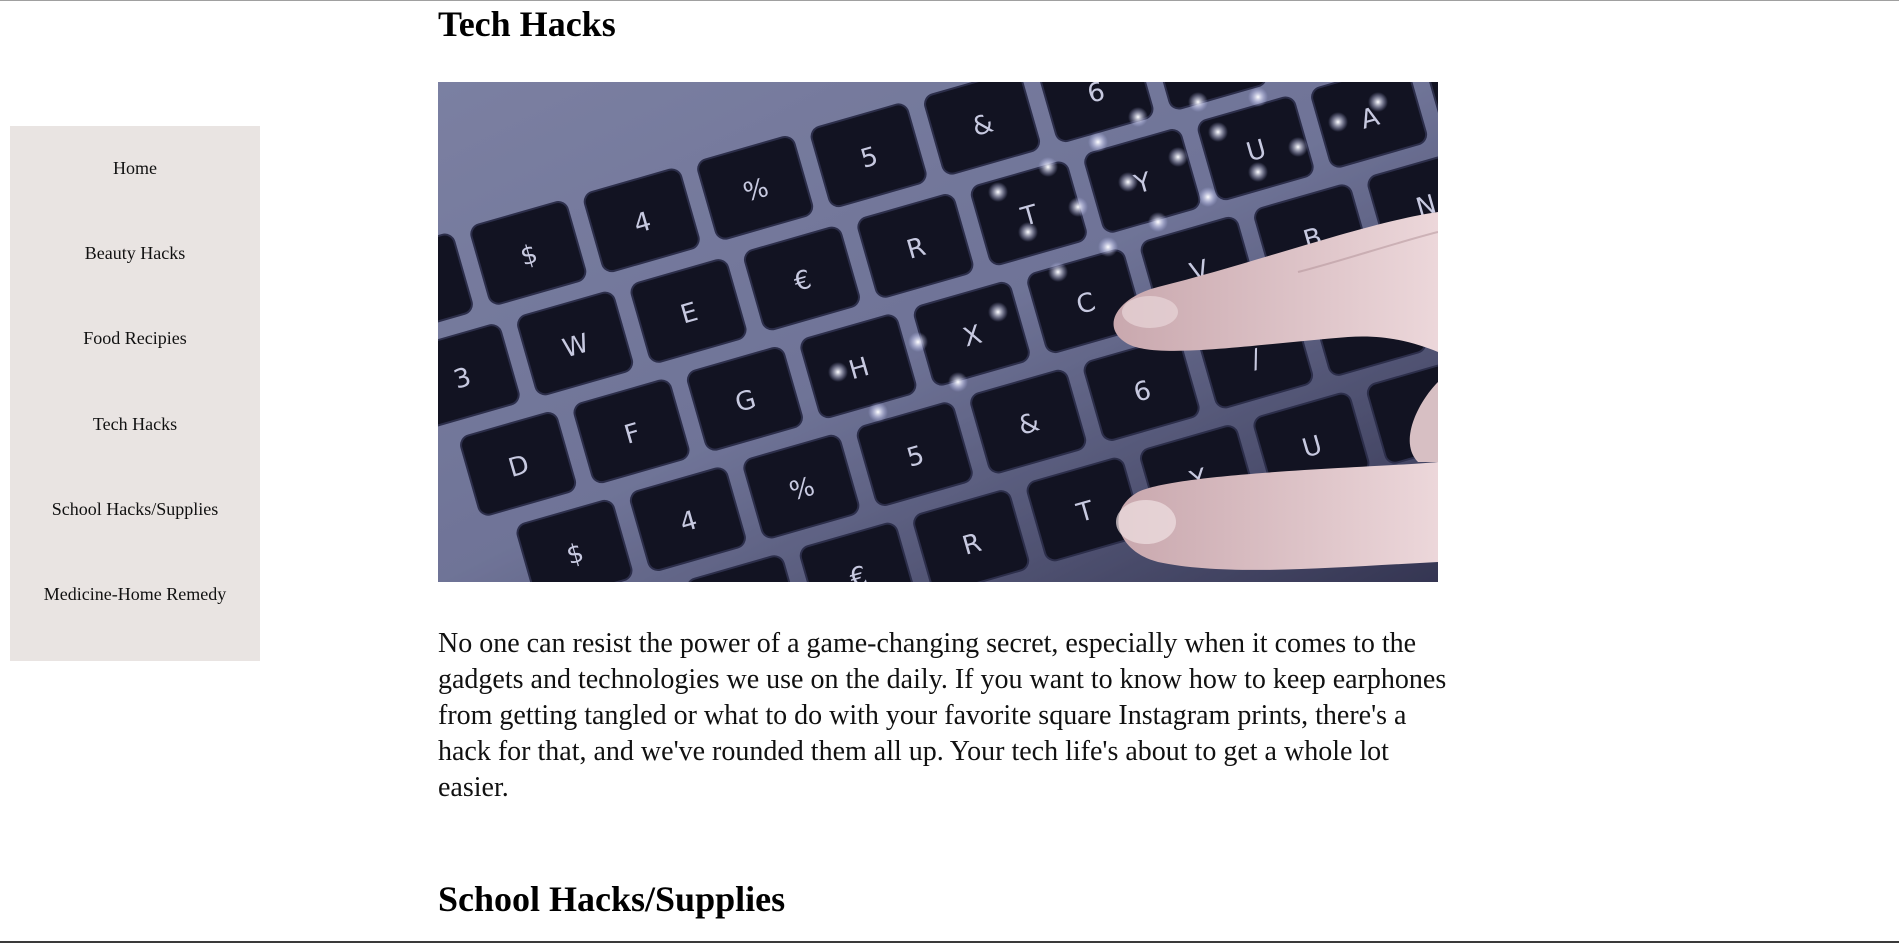 The width and height of the screenshot is (1899, 943). Describe the element at coordinates (135, 338) in the screenshot. I see `sidebar-item-food-recipies: Food Recipies` at that location.